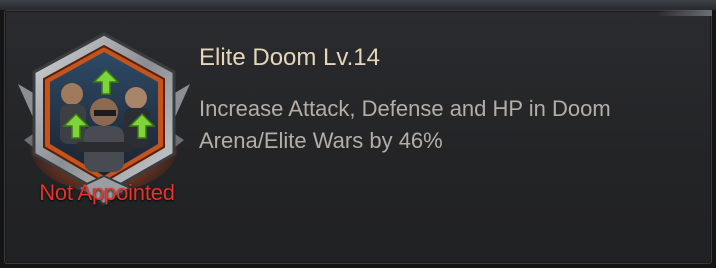 The height and width of the screenshot is (268, 716). What do you see at coordinates (684, 13) in the screenshot?
I see `panel-corner-accent` at bounding box center [684, 13].